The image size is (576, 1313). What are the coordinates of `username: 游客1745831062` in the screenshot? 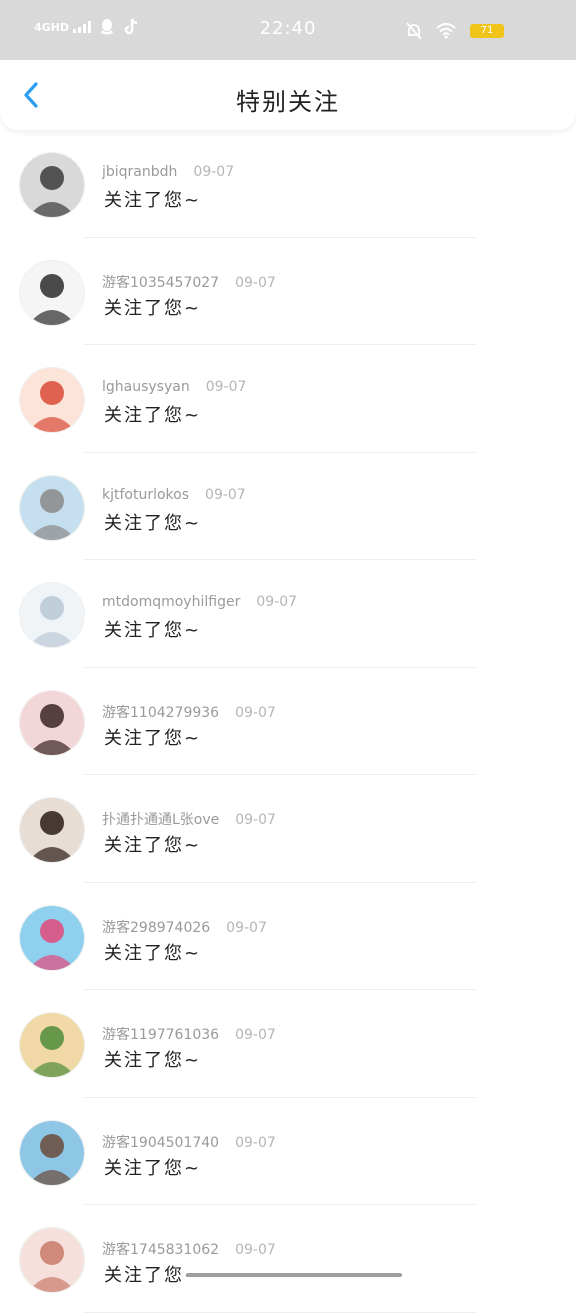 It's located at (161, 1250).